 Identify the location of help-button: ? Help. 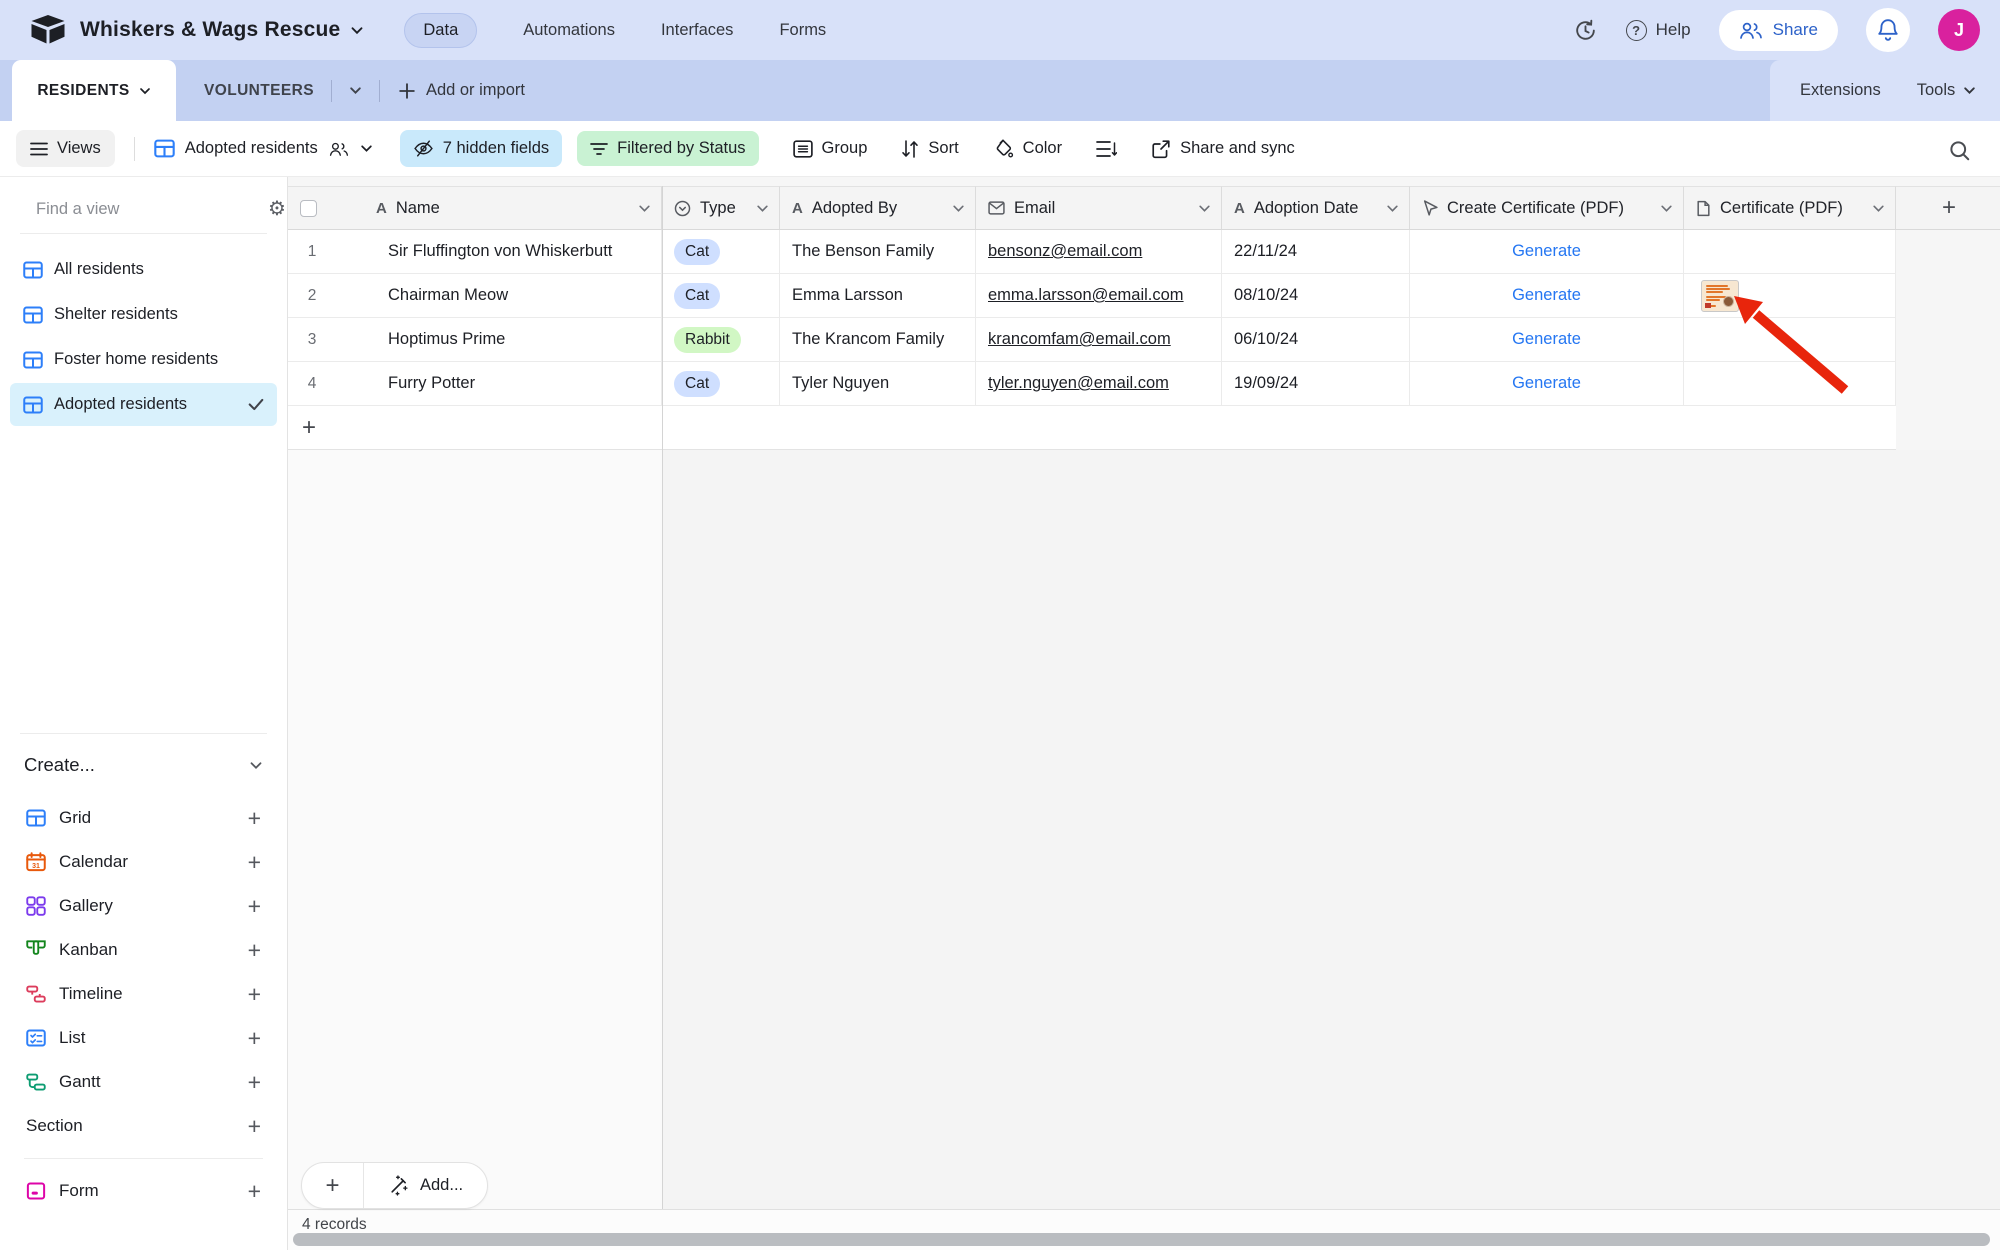
(1658, 30).